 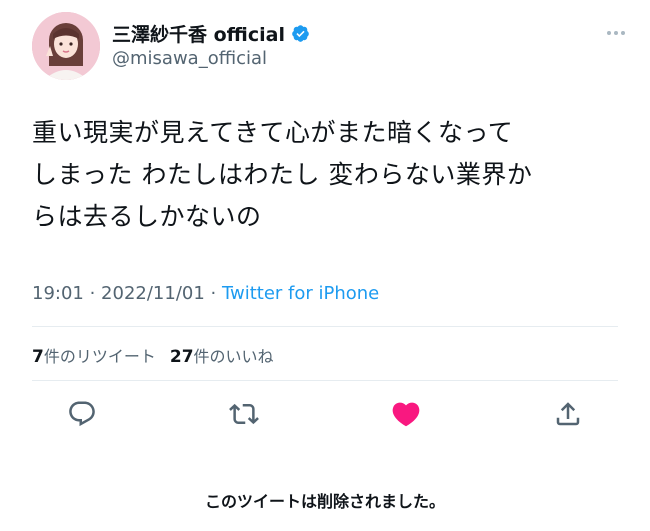 I want to click on more-options-icon, so click(x=616, y=33).